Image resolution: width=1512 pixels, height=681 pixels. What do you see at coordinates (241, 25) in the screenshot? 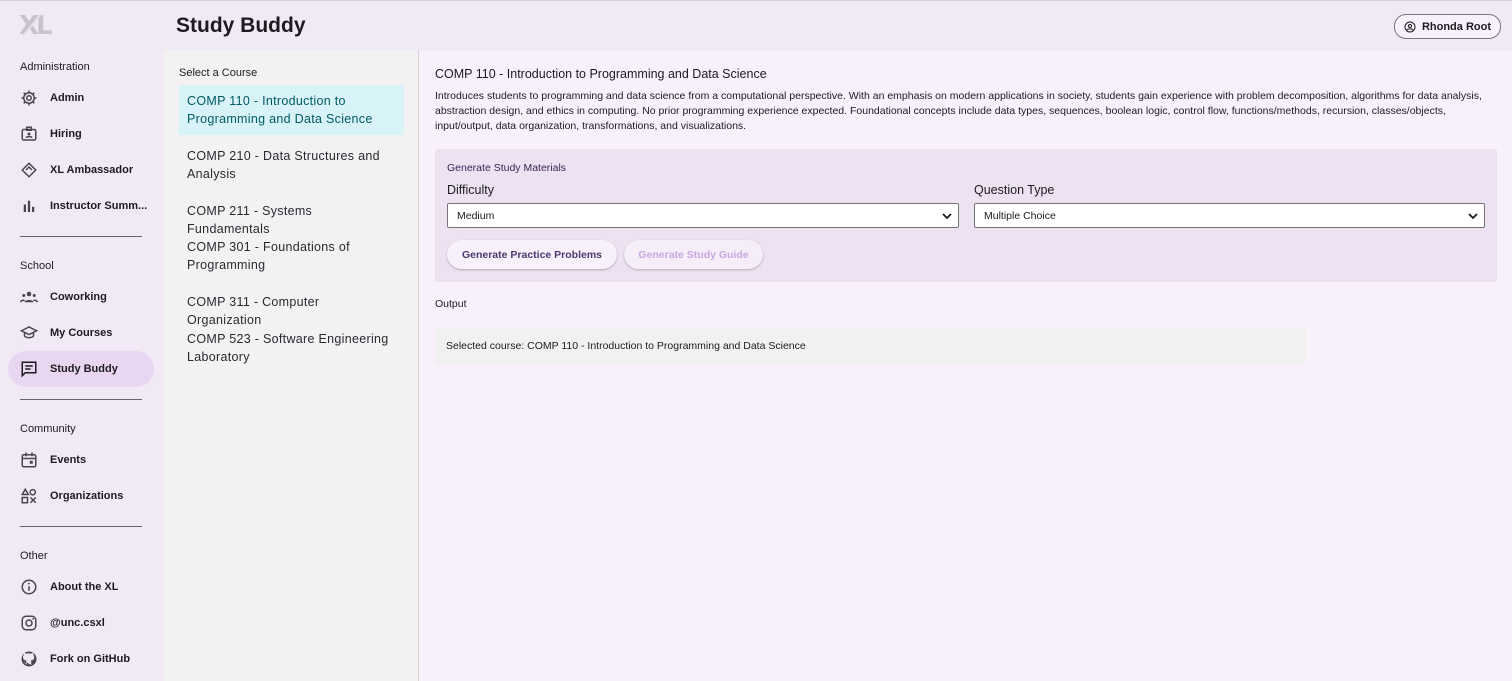
I see `page-title: Study Buddy` at bounding box center [241, 25].